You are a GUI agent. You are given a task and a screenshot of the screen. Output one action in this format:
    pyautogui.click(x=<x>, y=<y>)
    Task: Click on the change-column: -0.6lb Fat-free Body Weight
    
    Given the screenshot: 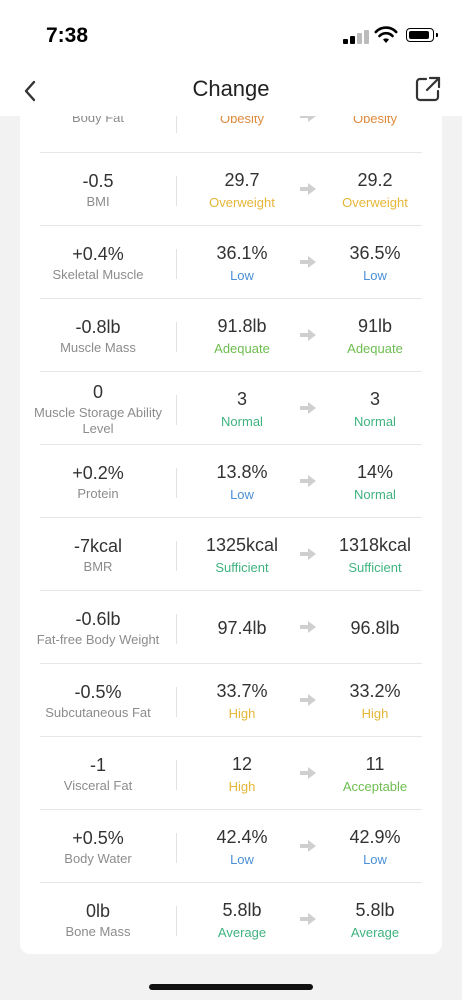 What is the action you would take?
    pyautogui.click(x=98, y=628)
    